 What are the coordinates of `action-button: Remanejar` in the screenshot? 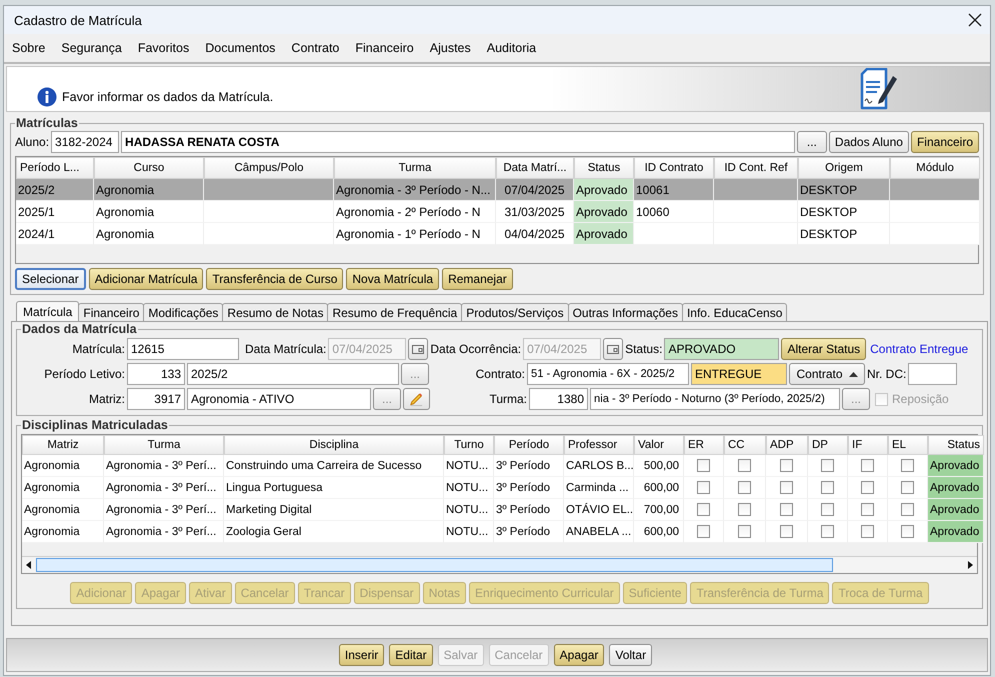 It's located at (477, 279).